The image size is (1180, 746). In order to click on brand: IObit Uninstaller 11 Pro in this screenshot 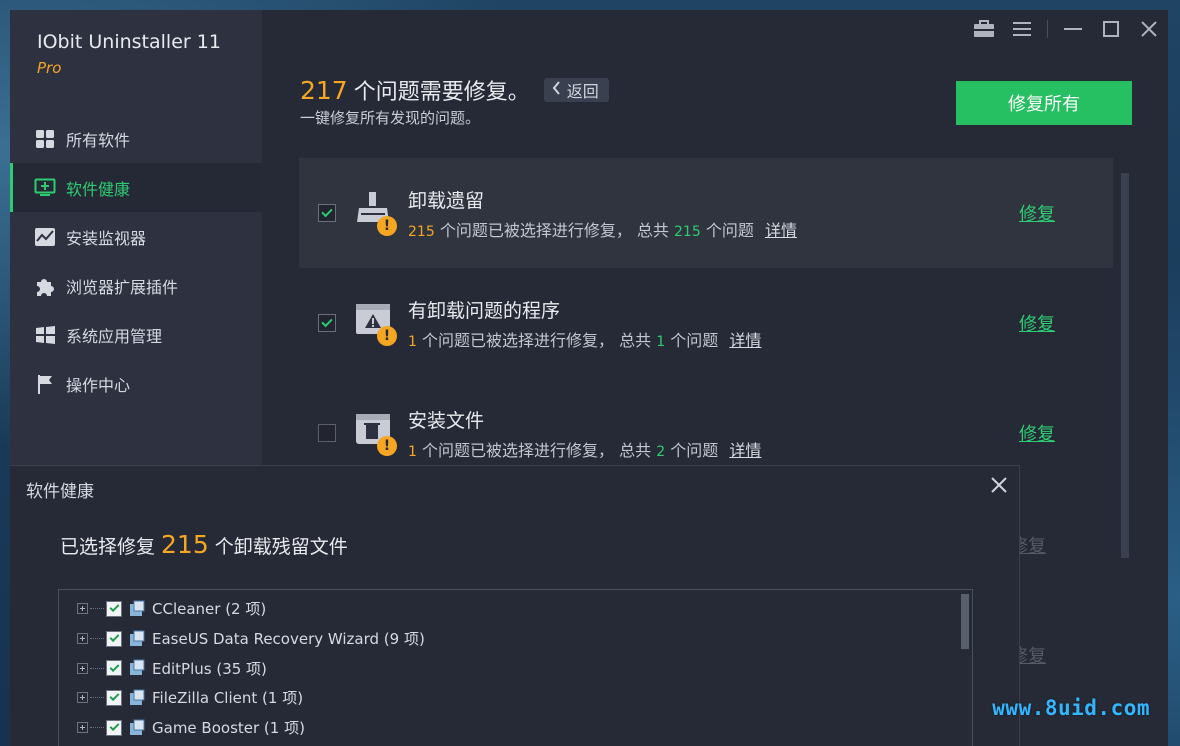, I will do `click(129, 54)`.